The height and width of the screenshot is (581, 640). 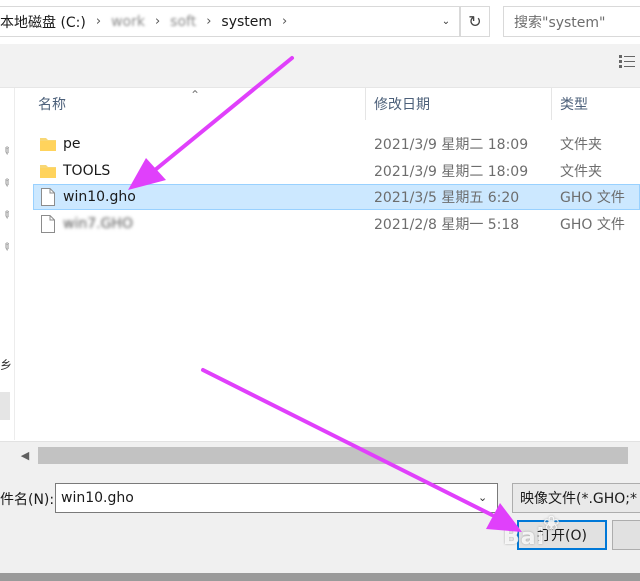 What do you see at coordinates (600, 104) in the screenshot?
I see `column-header-type: 类型` at bounding box center [600, 104].